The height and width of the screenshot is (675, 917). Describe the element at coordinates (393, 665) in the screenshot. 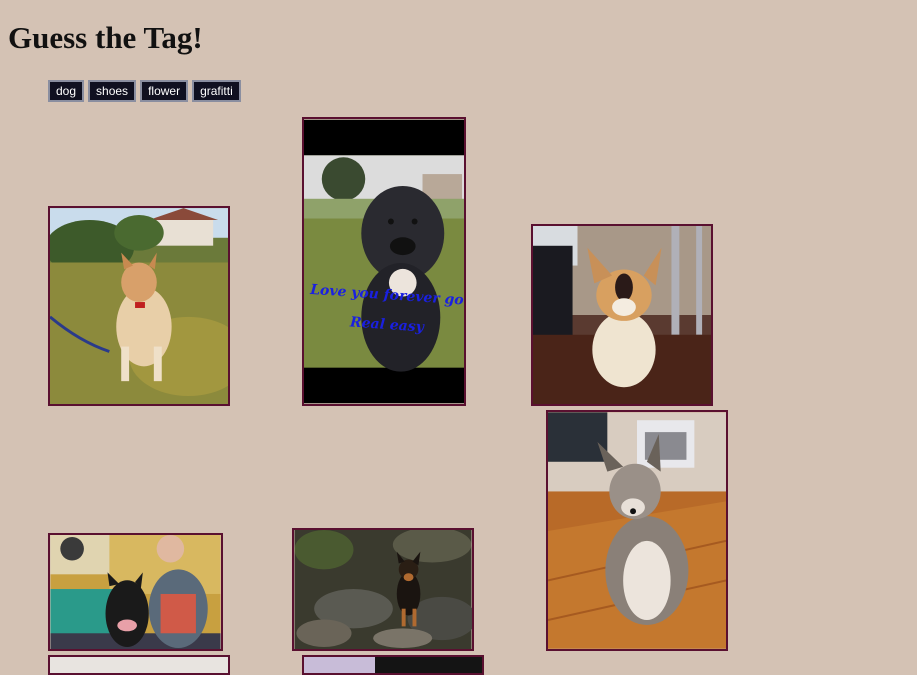

I see `photo-partial-bottom-center` at that location.